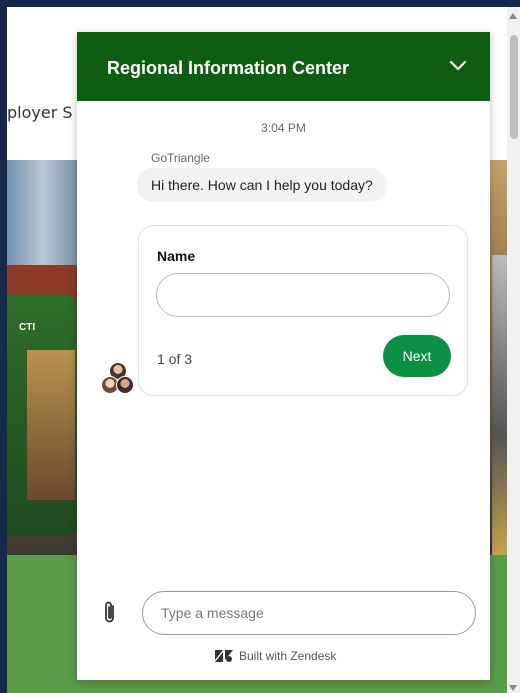  I want to click on zendesk-logo-icon, so click(224, 656).